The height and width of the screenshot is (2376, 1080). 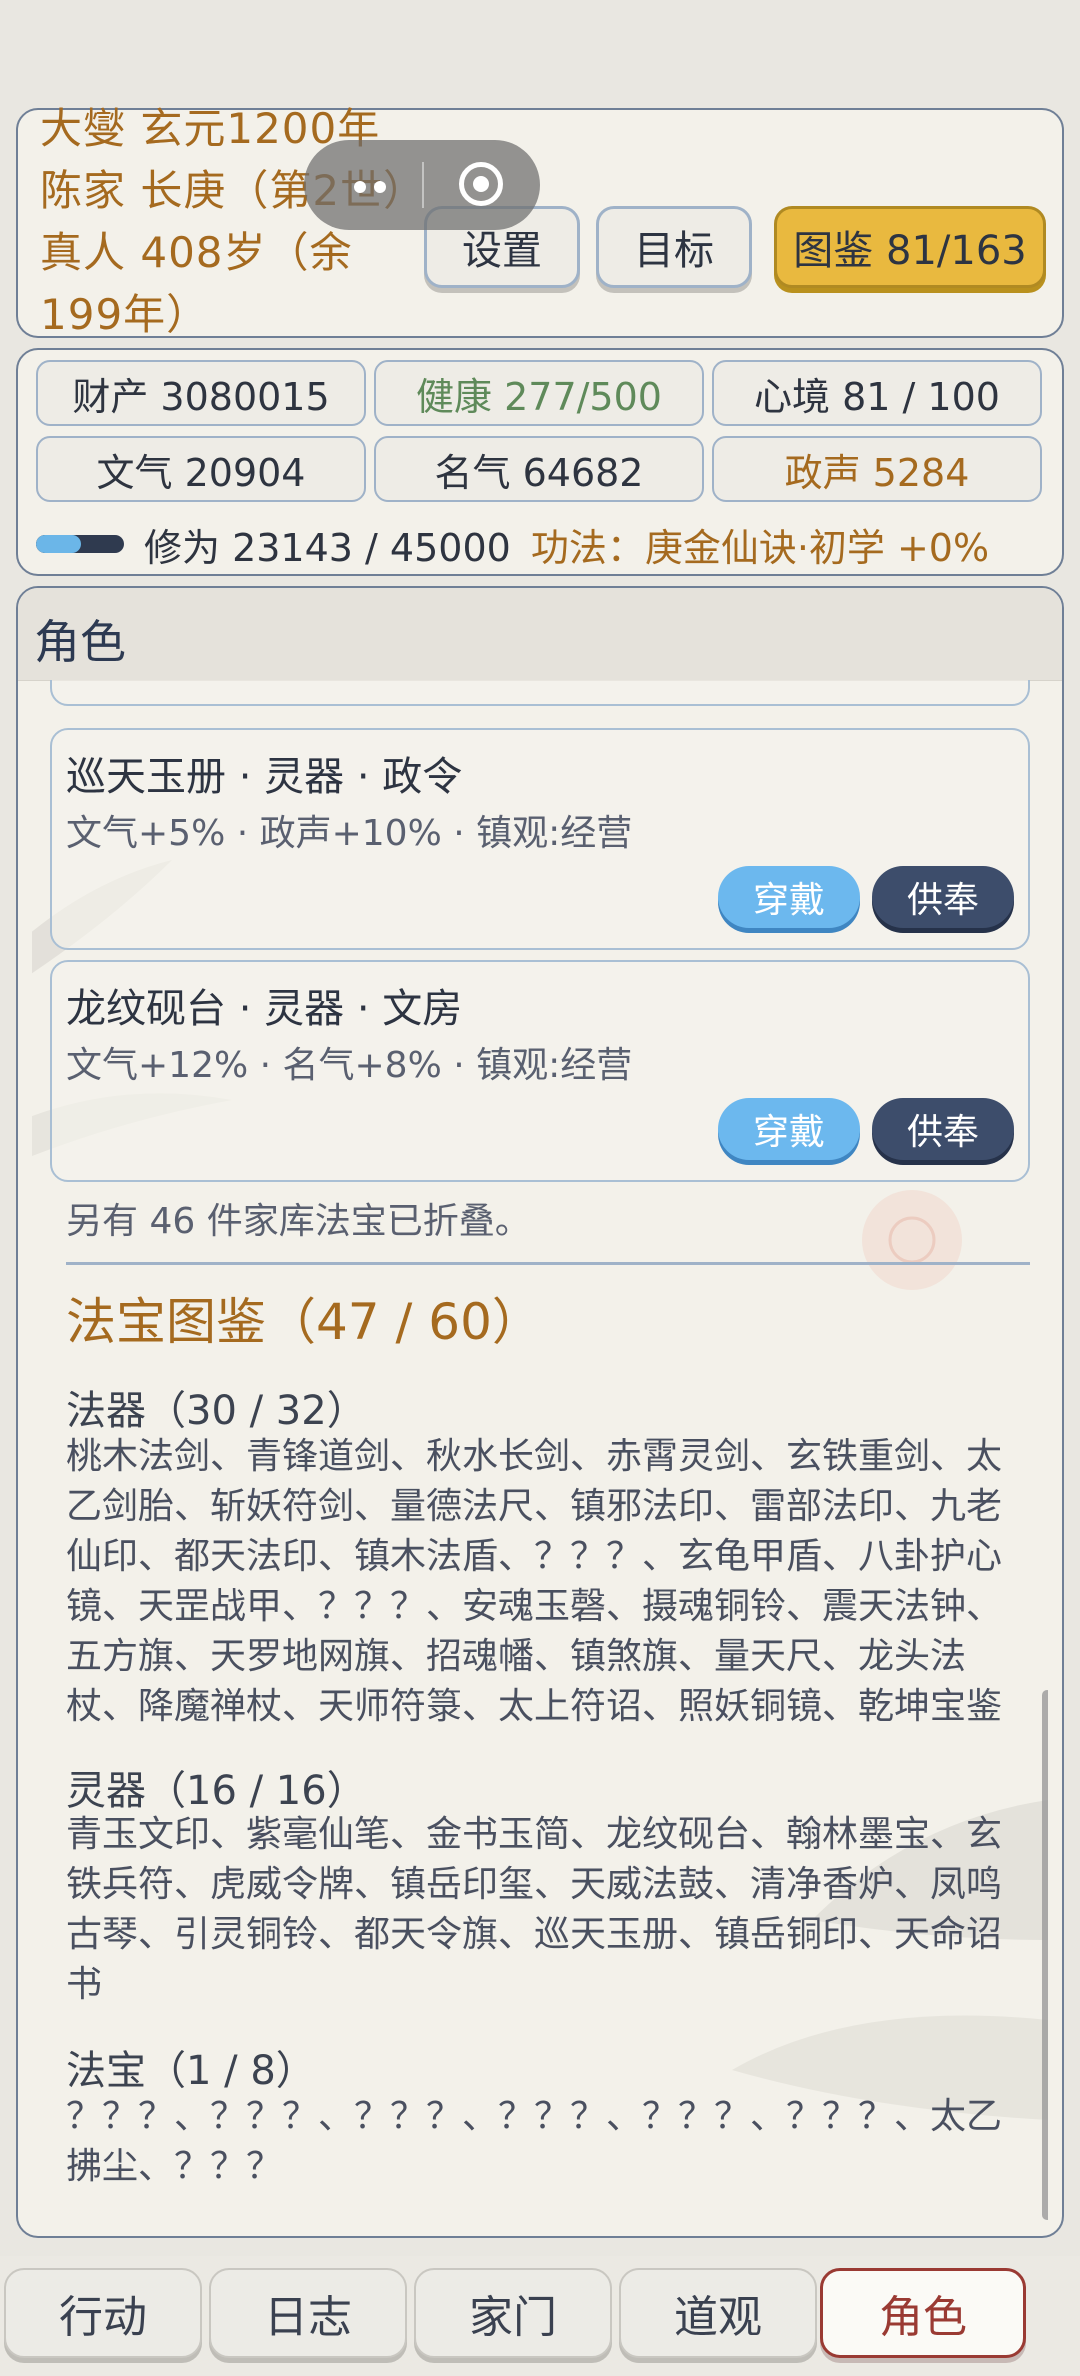 I want to click on more-icon, so click(x=374, y=187).